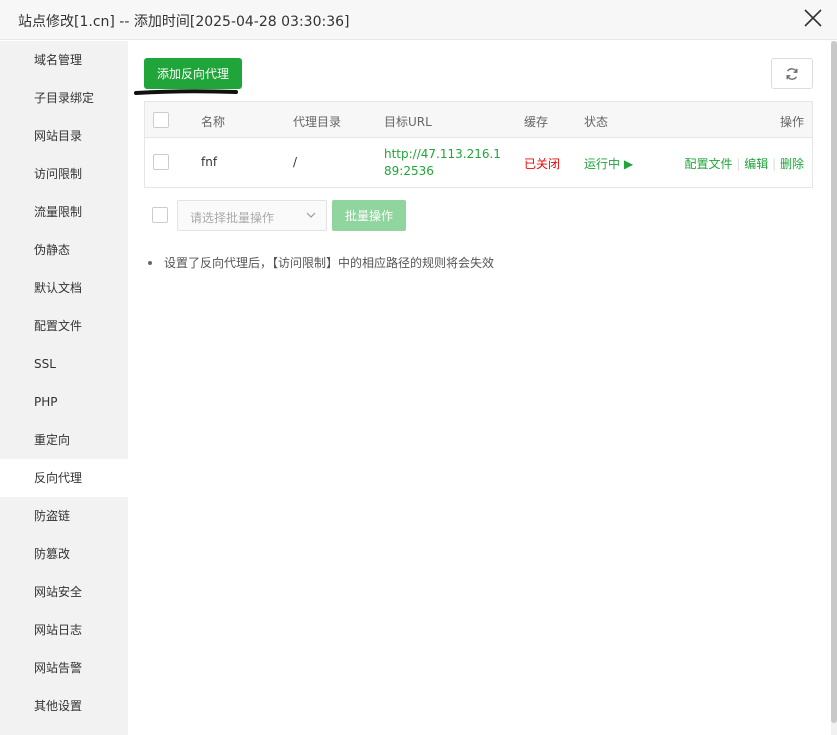 The height and width of the screenshot is (735, 837). What do you see at coordinates (418, 20) in the screenshot?
I see `title-bar: 站点修改[1.cn] -- 添加时间[2025-04-28 03:30:36]` at bounding box center [418, 20].